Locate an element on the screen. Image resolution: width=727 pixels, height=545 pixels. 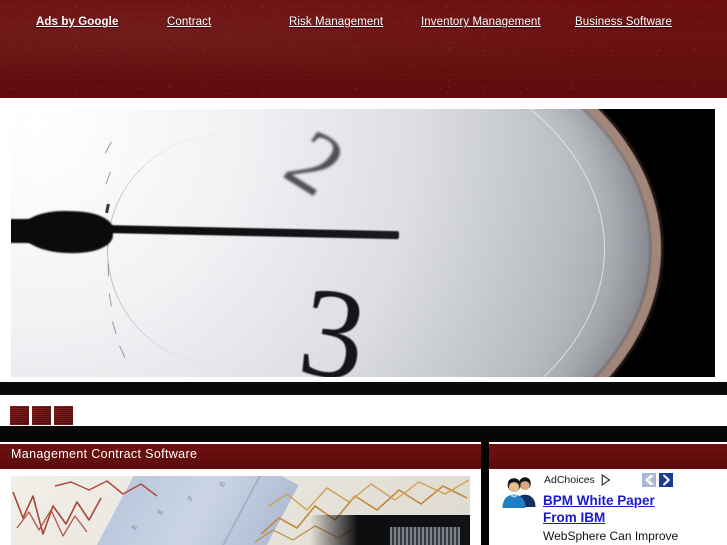
inventory-management-link: Inventory Management is located at coordinates (481, 22).